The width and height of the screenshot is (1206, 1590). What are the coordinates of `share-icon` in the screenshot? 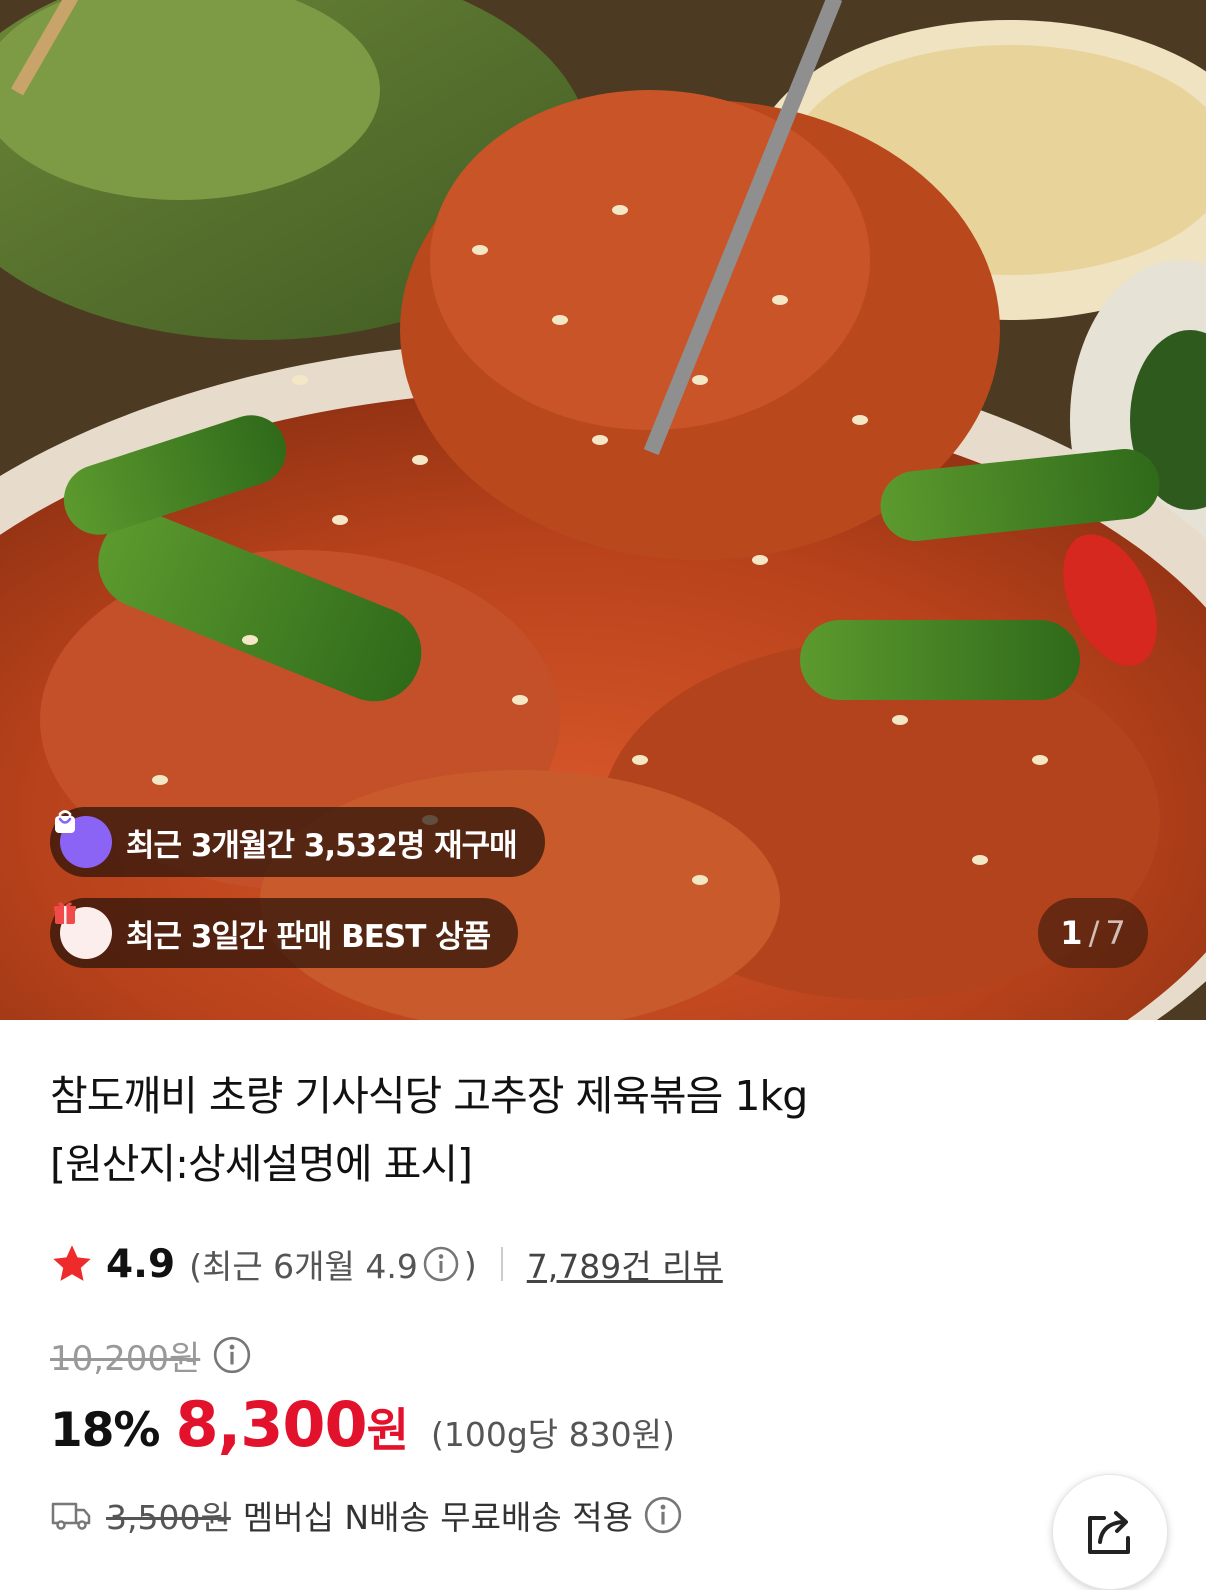 It's located at (1109, 1532).